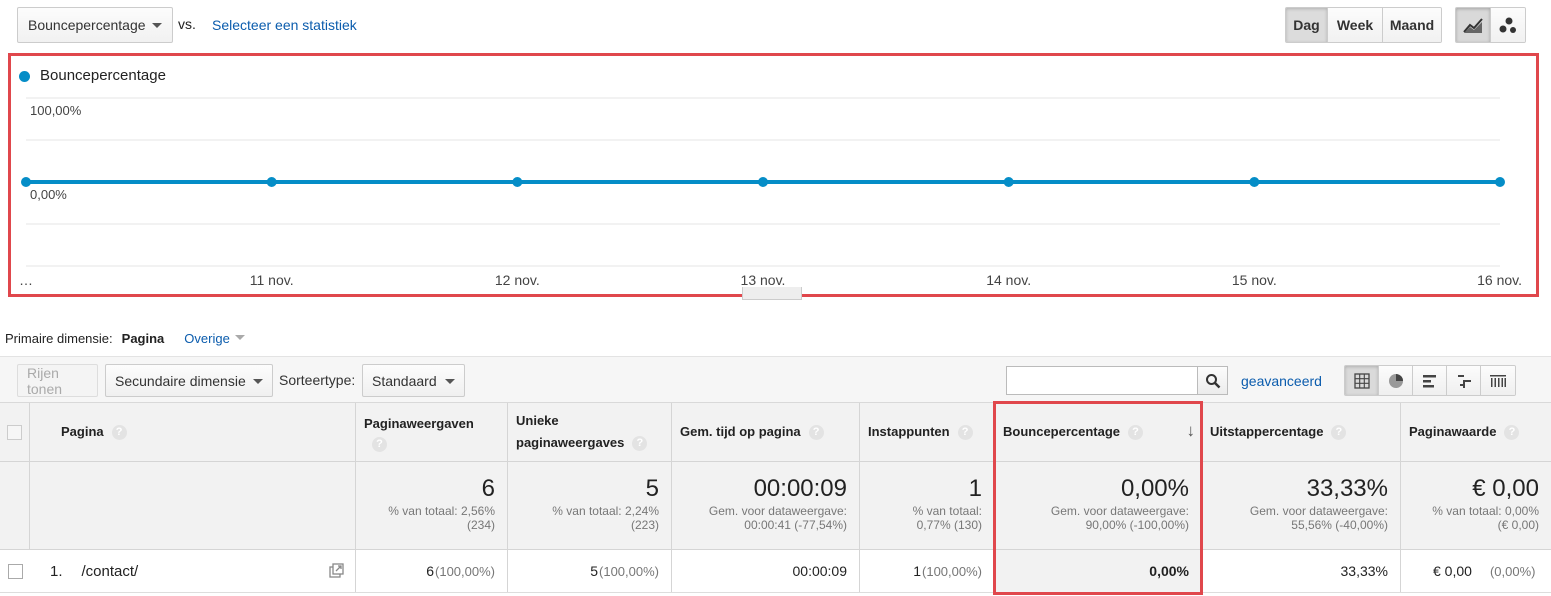 Image resolution: width=1551 pixels, height=596 pixels. I want to click on x-tick-label: 14 nov., so click(1008, 280).